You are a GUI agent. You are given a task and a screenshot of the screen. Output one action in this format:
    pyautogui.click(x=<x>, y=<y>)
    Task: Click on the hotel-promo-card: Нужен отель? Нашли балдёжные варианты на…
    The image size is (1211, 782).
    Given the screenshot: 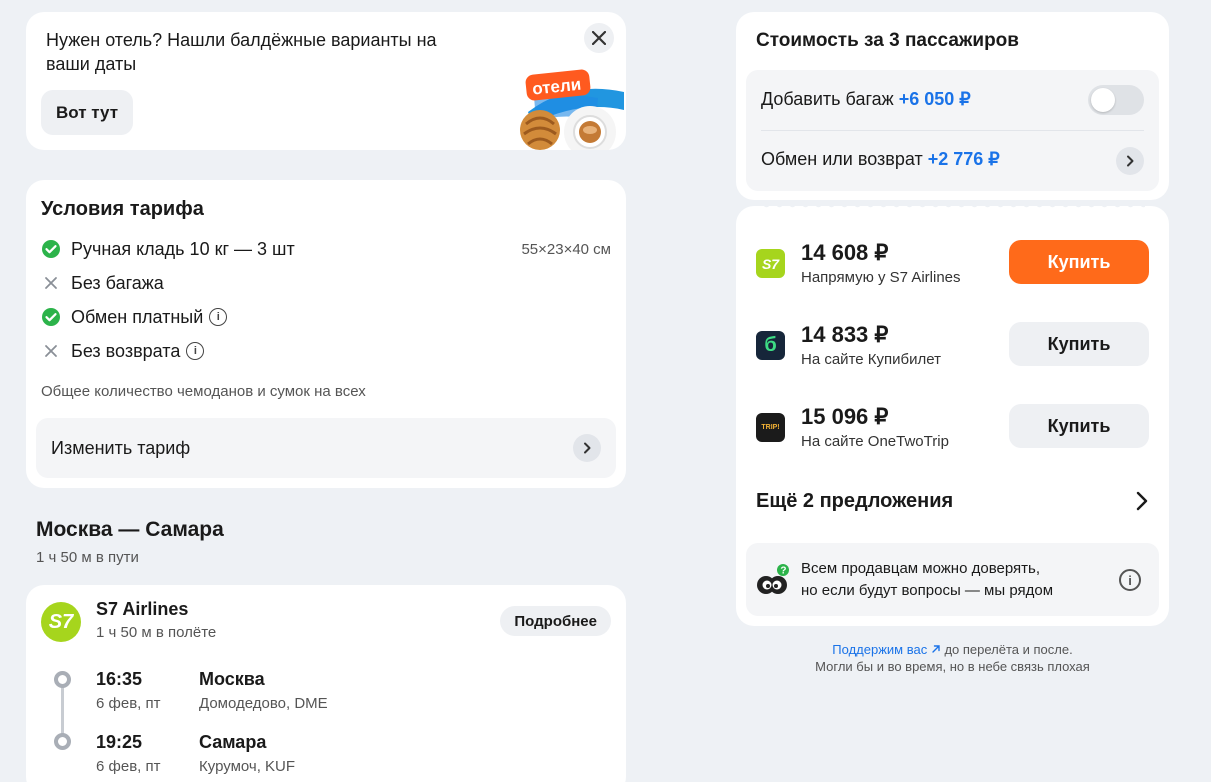 What is the action you would take?
    pyautogui.click(x=326, y=81)
    